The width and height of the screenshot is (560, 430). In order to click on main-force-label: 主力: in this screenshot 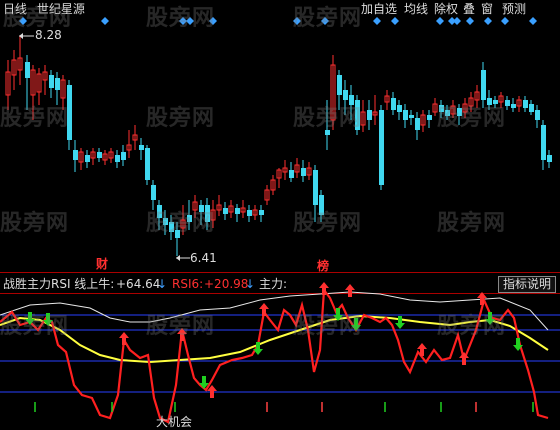, I will do `click(273, 284)`.